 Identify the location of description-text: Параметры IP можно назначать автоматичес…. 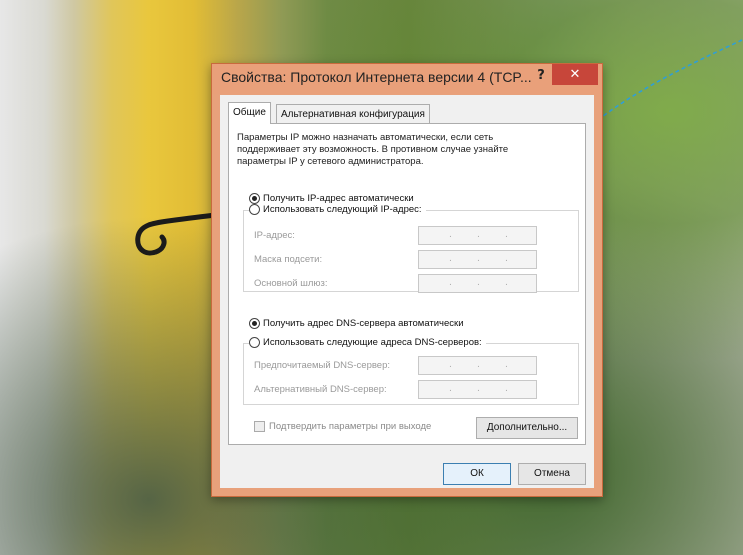
(373, 149).